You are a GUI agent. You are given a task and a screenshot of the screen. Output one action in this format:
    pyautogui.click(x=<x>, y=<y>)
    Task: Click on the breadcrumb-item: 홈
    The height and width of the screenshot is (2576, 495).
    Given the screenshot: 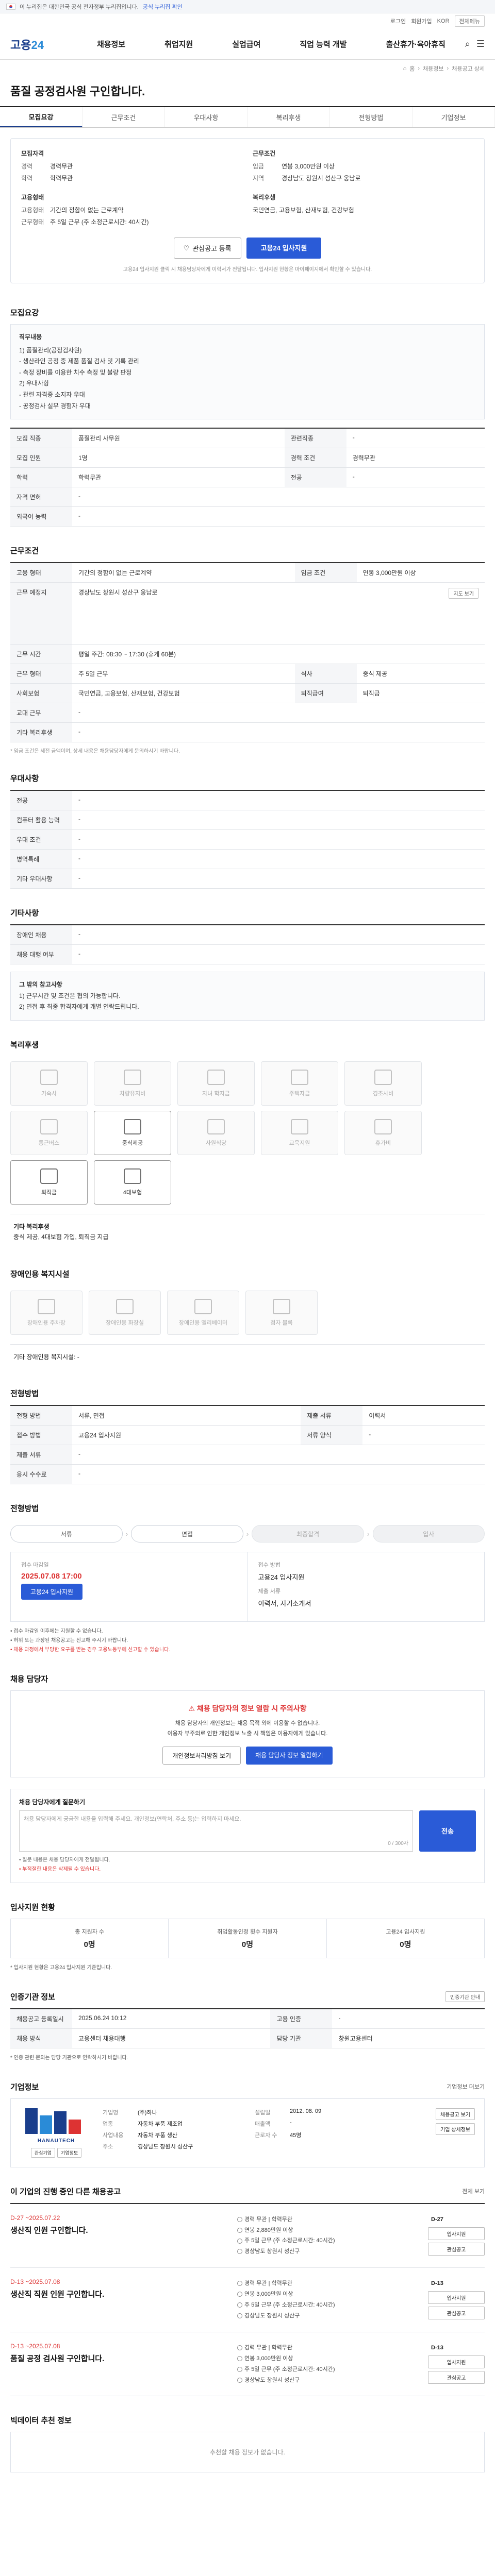 What is the action you would take?
    pyautogui.click(x=412, y=68)
    